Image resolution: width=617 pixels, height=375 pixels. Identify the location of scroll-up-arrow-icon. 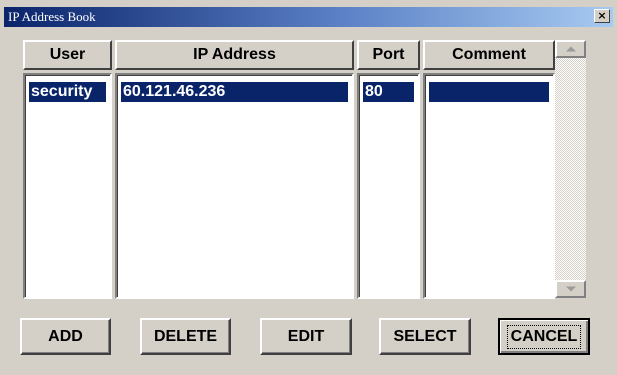
(570, 49).